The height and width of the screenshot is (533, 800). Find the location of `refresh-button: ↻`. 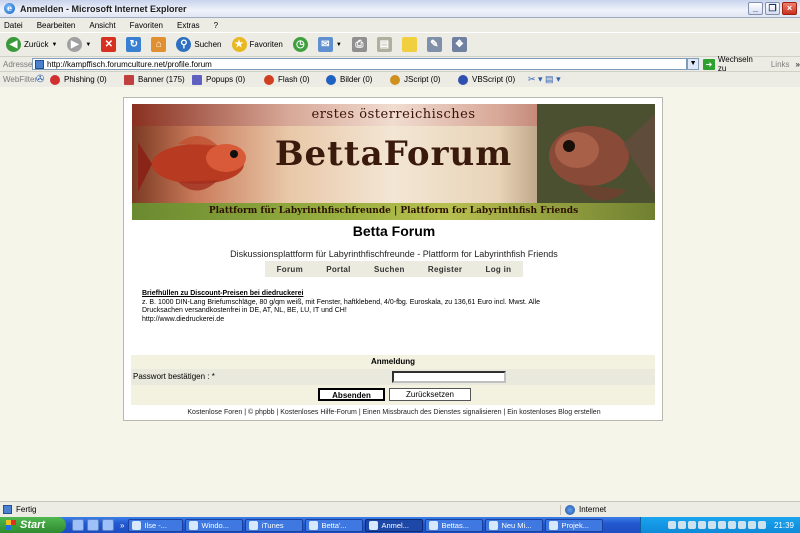

refresh-button: ↻ is located at coordinates (133, 44).